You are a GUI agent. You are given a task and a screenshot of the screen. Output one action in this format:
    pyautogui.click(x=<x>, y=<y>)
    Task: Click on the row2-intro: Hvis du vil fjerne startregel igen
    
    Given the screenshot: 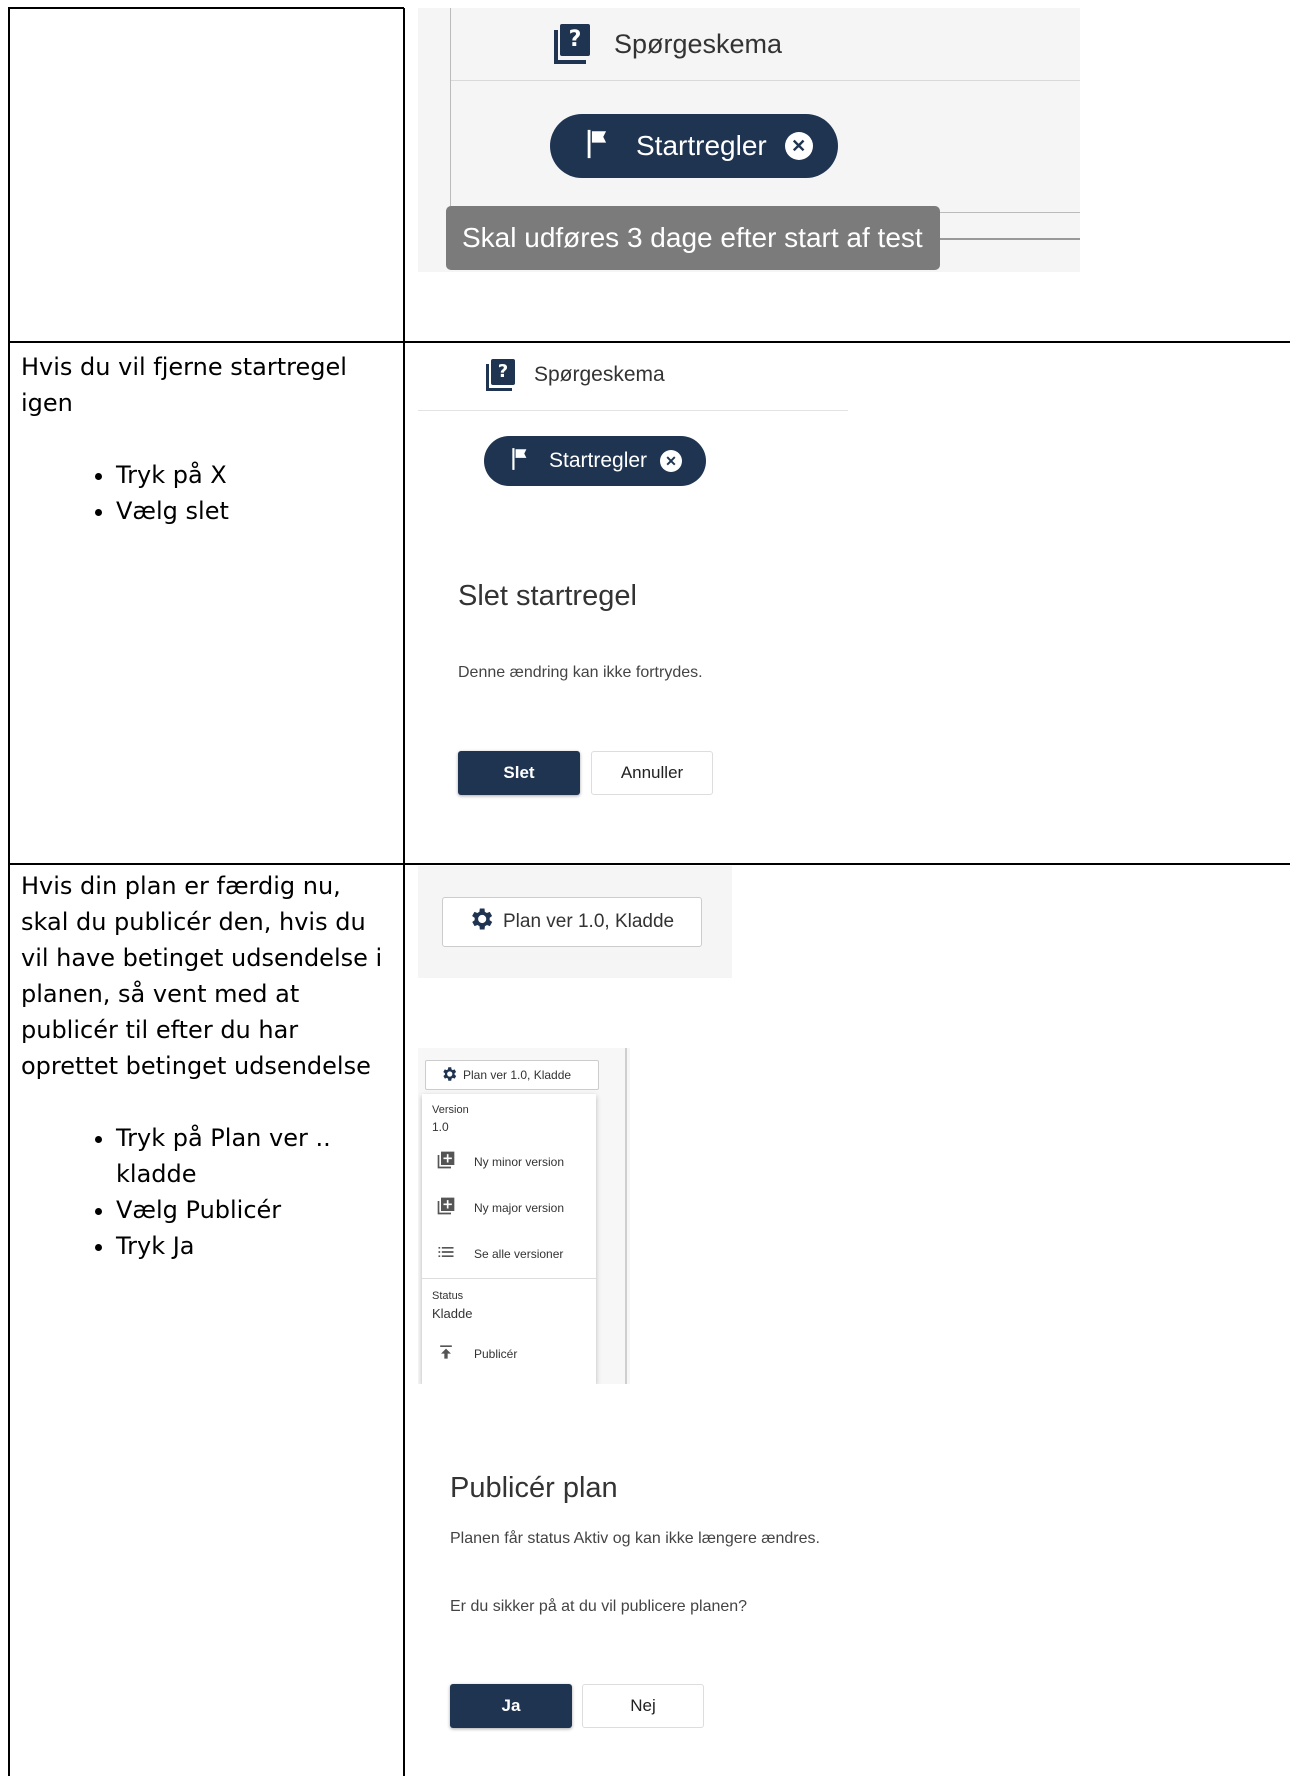 What is the action you would take?
    pyautogui.click(x=184, y=385)
    